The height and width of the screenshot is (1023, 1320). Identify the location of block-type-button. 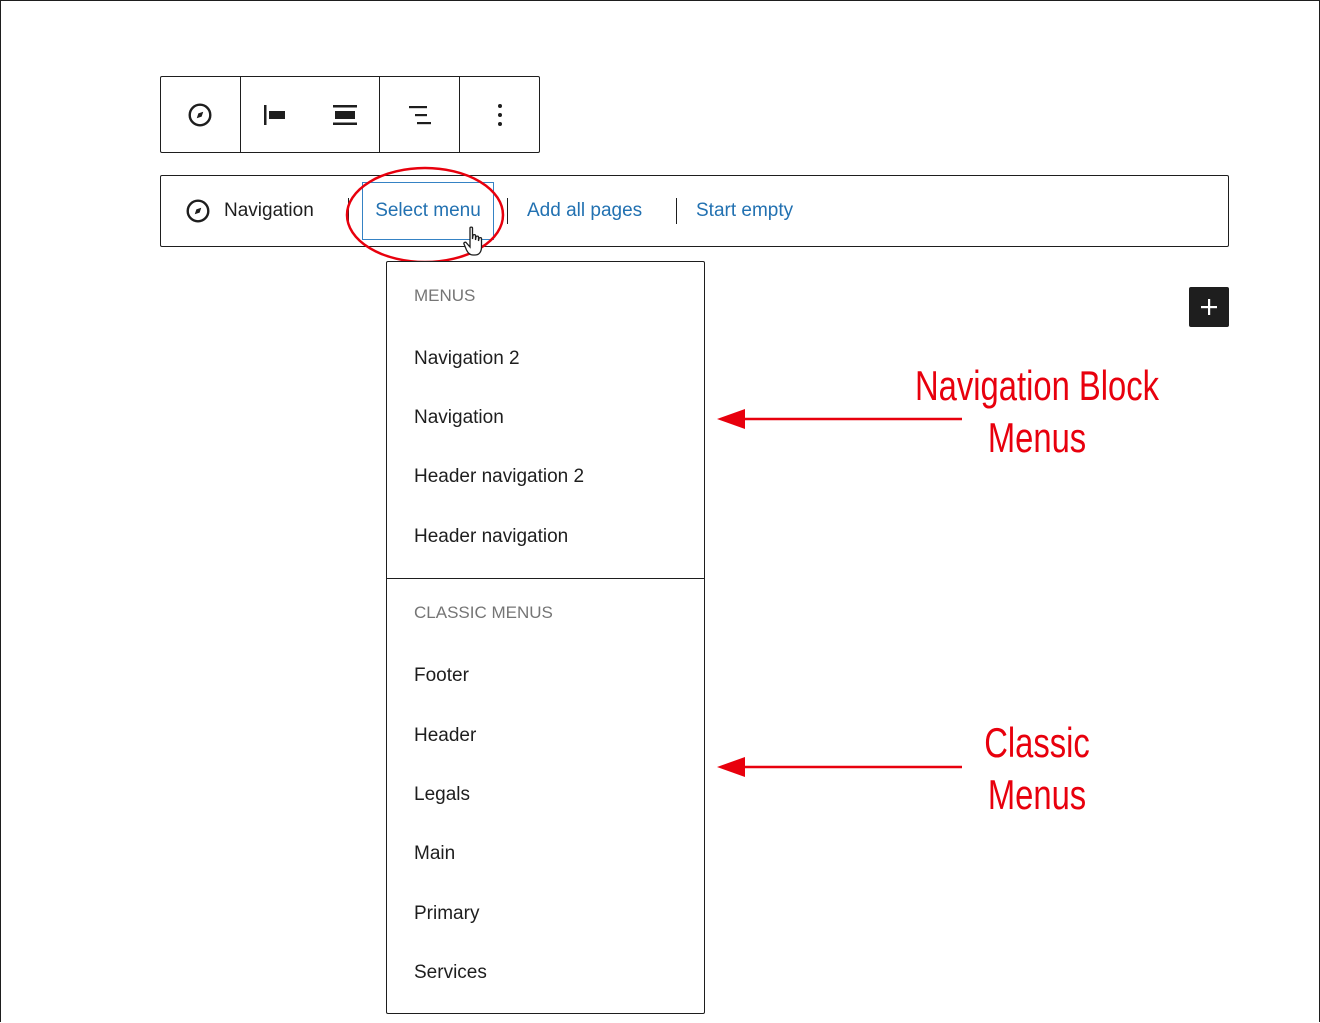
(200, 115).